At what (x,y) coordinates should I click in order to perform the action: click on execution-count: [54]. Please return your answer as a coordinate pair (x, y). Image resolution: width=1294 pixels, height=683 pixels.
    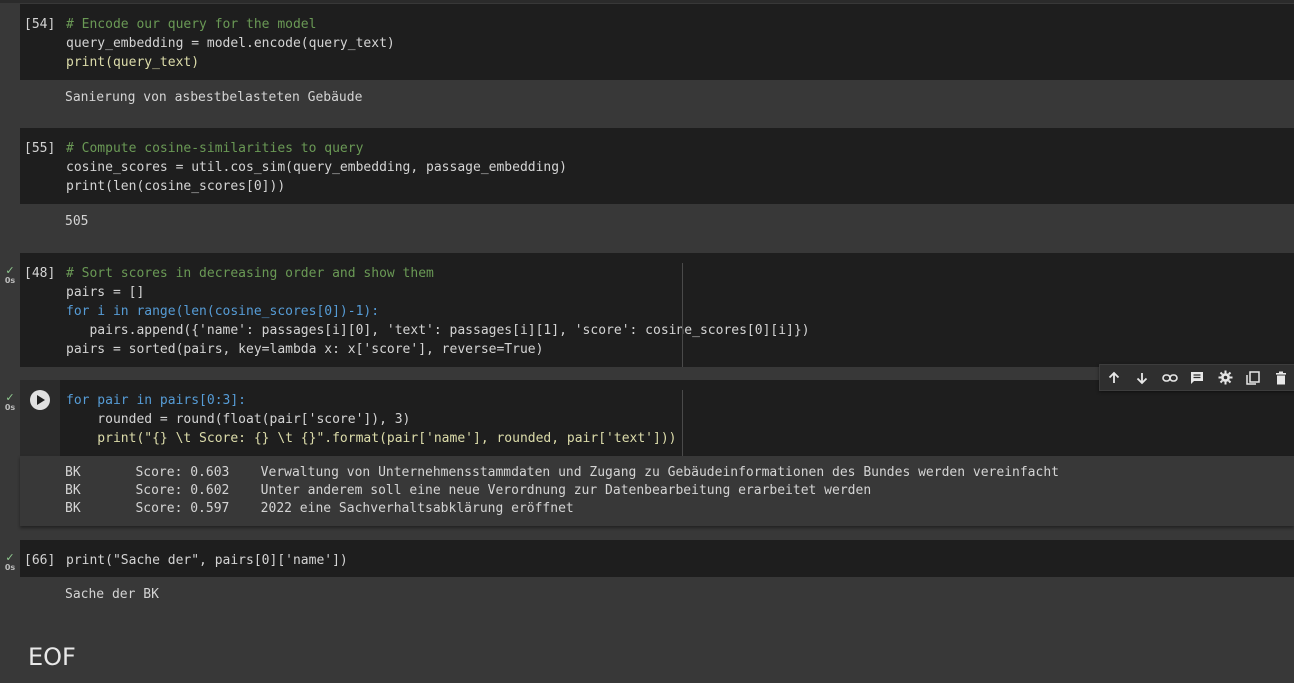
    Looking at the image, I should click on (40, 24).